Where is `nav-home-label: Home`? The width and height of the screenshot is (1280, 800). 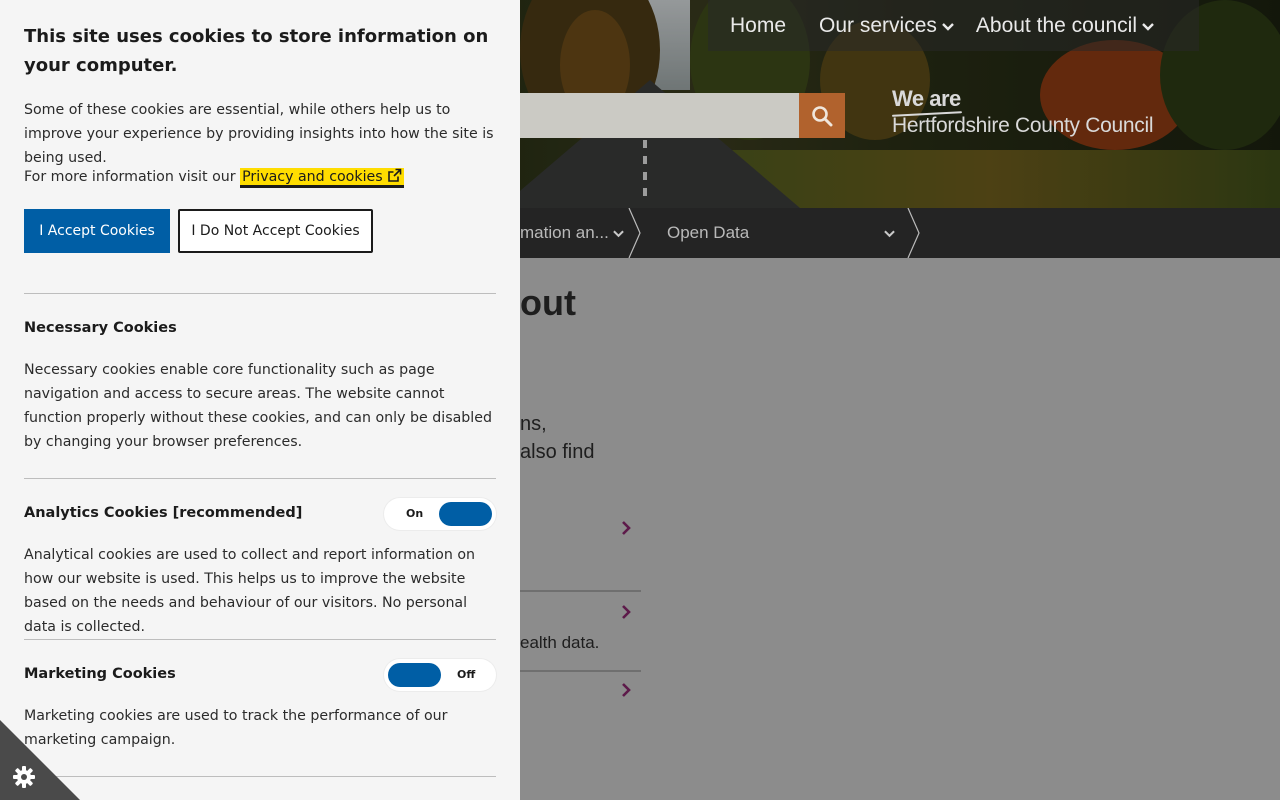 nav-home-label: Home is located at coordinates (758, 25).